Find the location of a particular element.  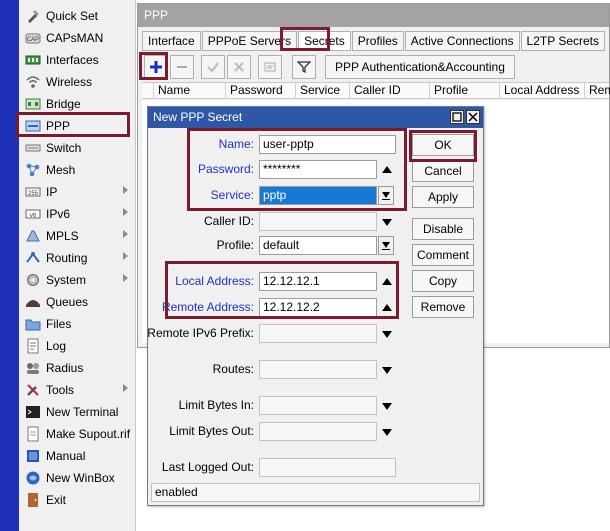

sidebar-item-switch: Switch is located at coordinates (77, 148).